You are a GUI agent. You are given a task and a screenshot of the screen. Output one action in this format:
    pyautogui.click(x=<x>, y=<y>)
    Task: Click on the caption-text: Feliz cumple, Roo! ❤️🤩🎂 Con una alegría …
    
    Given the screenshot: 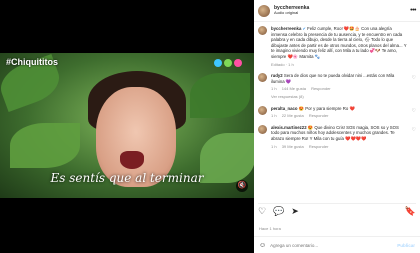 What is the action you would take?
    pyautogui.click(x=339, y=42)
    